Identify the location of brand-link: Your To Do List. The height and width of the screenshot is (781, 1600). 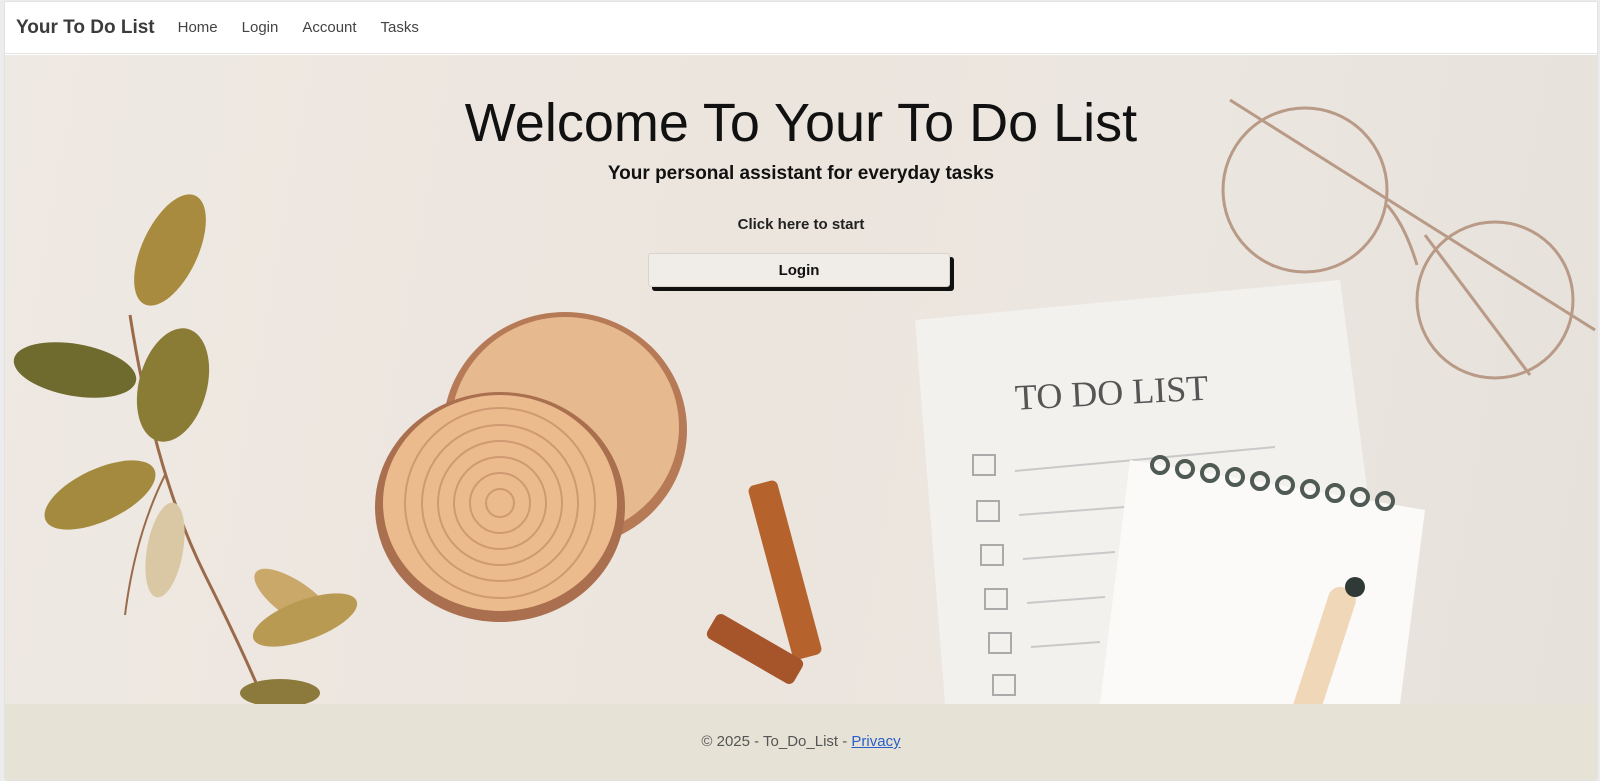
(85, 28).